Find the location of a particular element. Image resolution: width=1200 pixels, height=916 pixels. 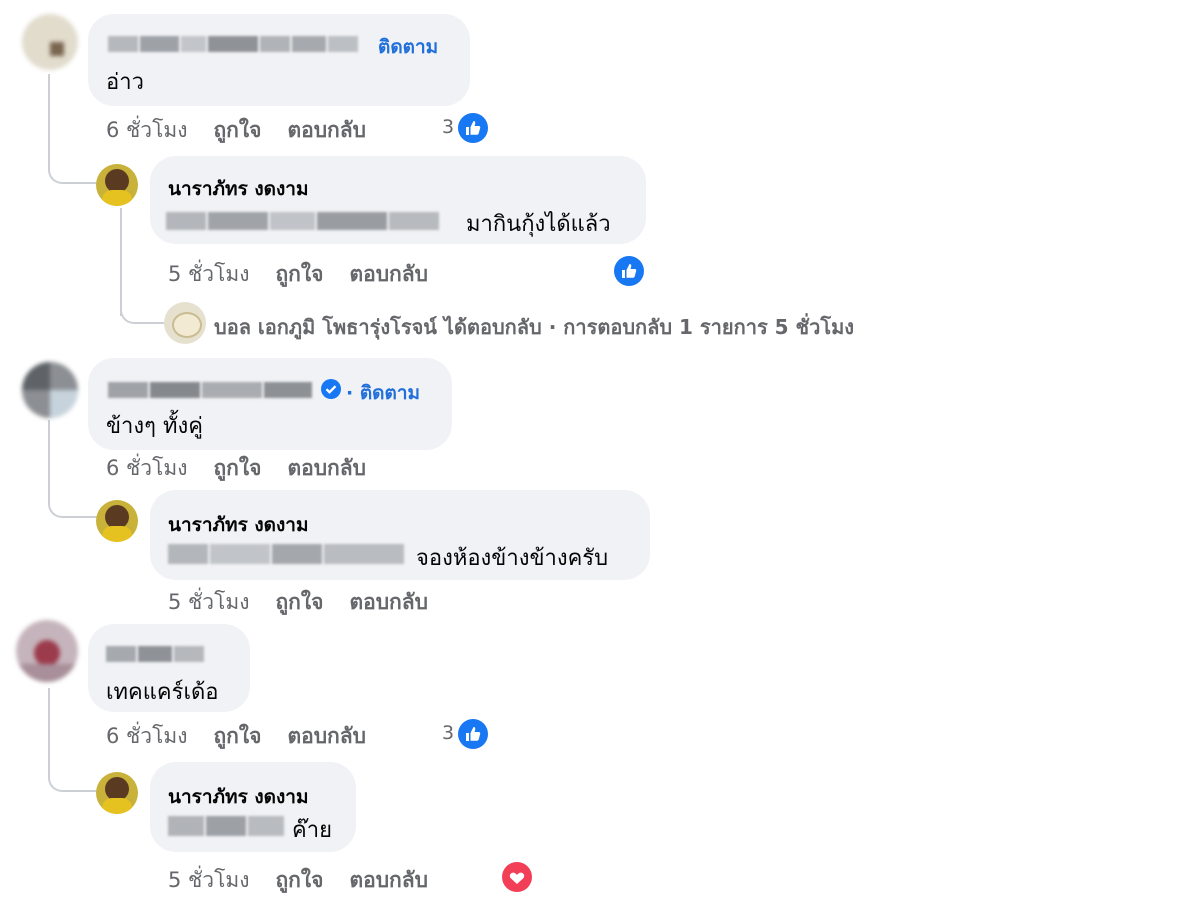

reply-bubble: นาราภัทร งดงาม ค๊าย is located at coordinates (253, 807).